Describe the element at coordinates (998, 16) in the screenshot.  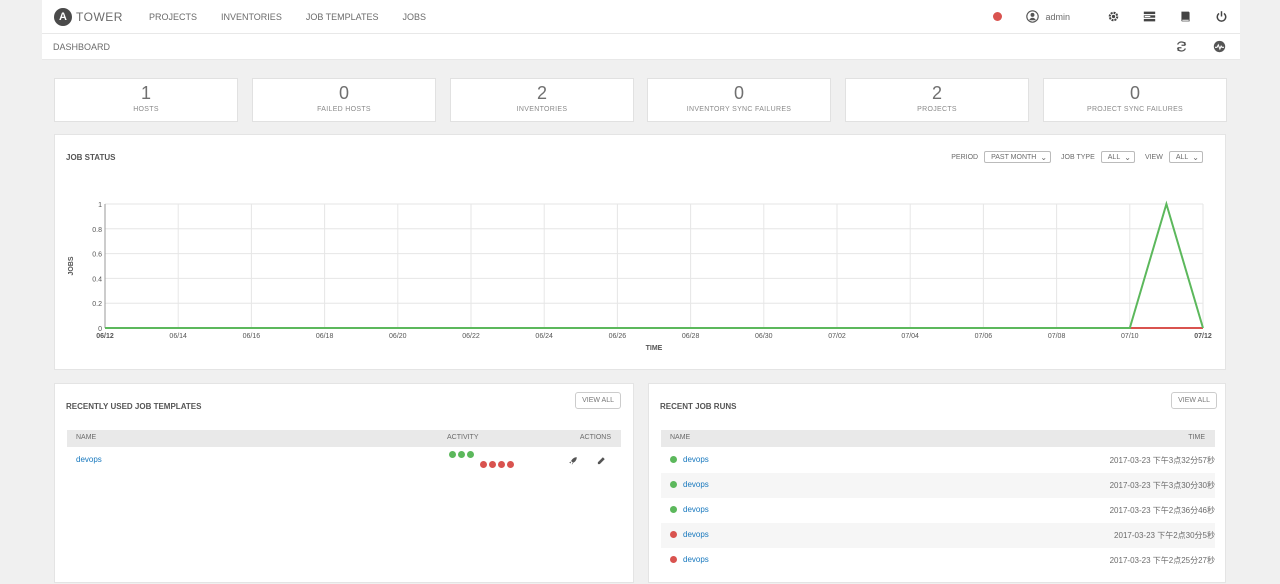
I see `socket-status-indicator` at that location.